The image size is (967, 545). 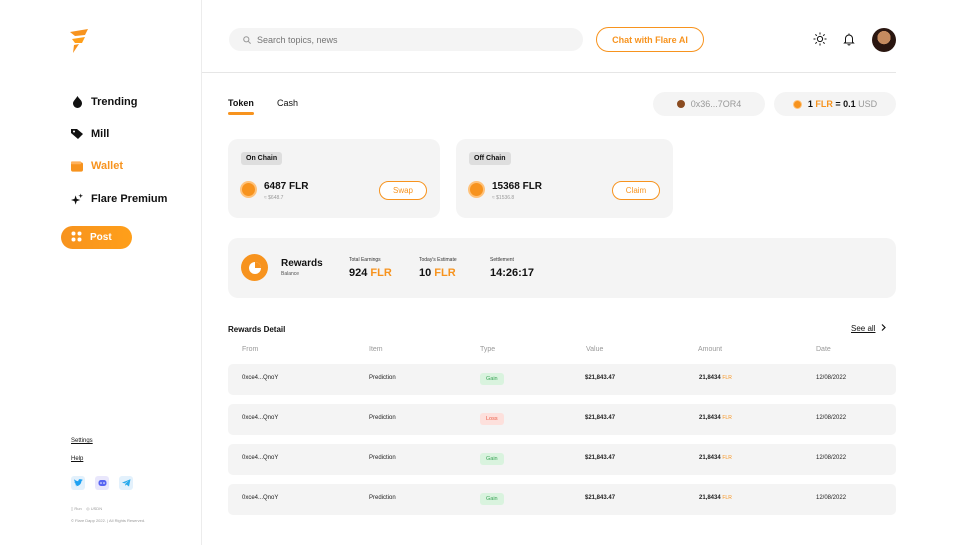 What do you see at coordinates (884, 328) in the screenshot?
I see `chevron-right-icon` at bounding box center [884, 328].